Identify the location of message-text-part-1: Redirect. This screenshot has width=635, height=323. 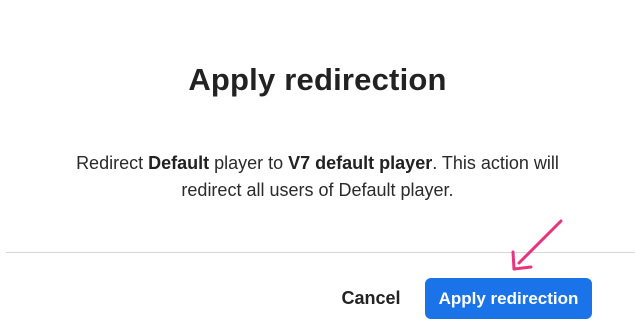
(112, 163).